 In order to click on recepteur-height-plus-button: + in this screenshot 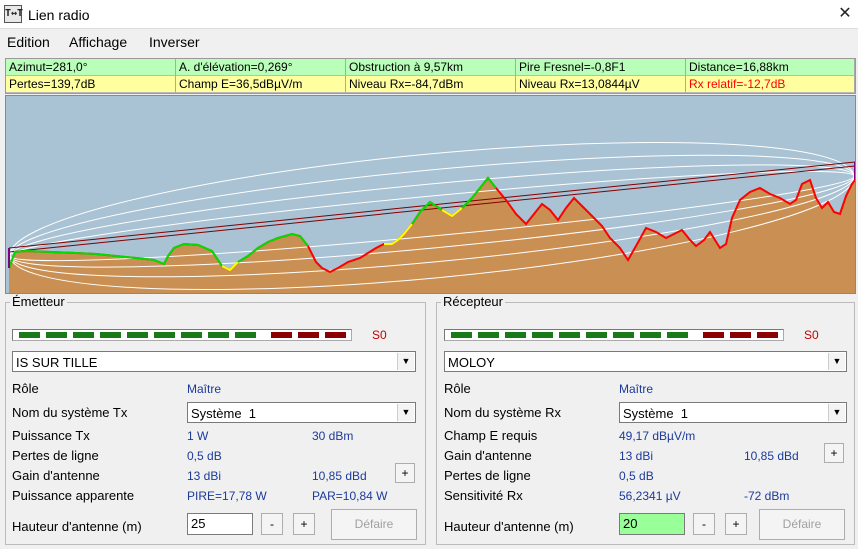, I will do `click(736, 524)`.